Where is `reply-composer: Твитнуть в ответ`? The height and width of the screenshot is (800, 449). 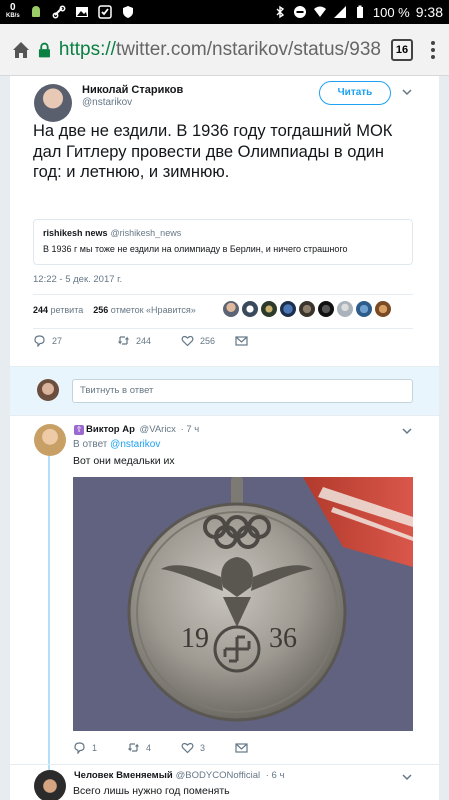
reply-composer: Твитнуть в ответ is located at coordinates (224, 391).